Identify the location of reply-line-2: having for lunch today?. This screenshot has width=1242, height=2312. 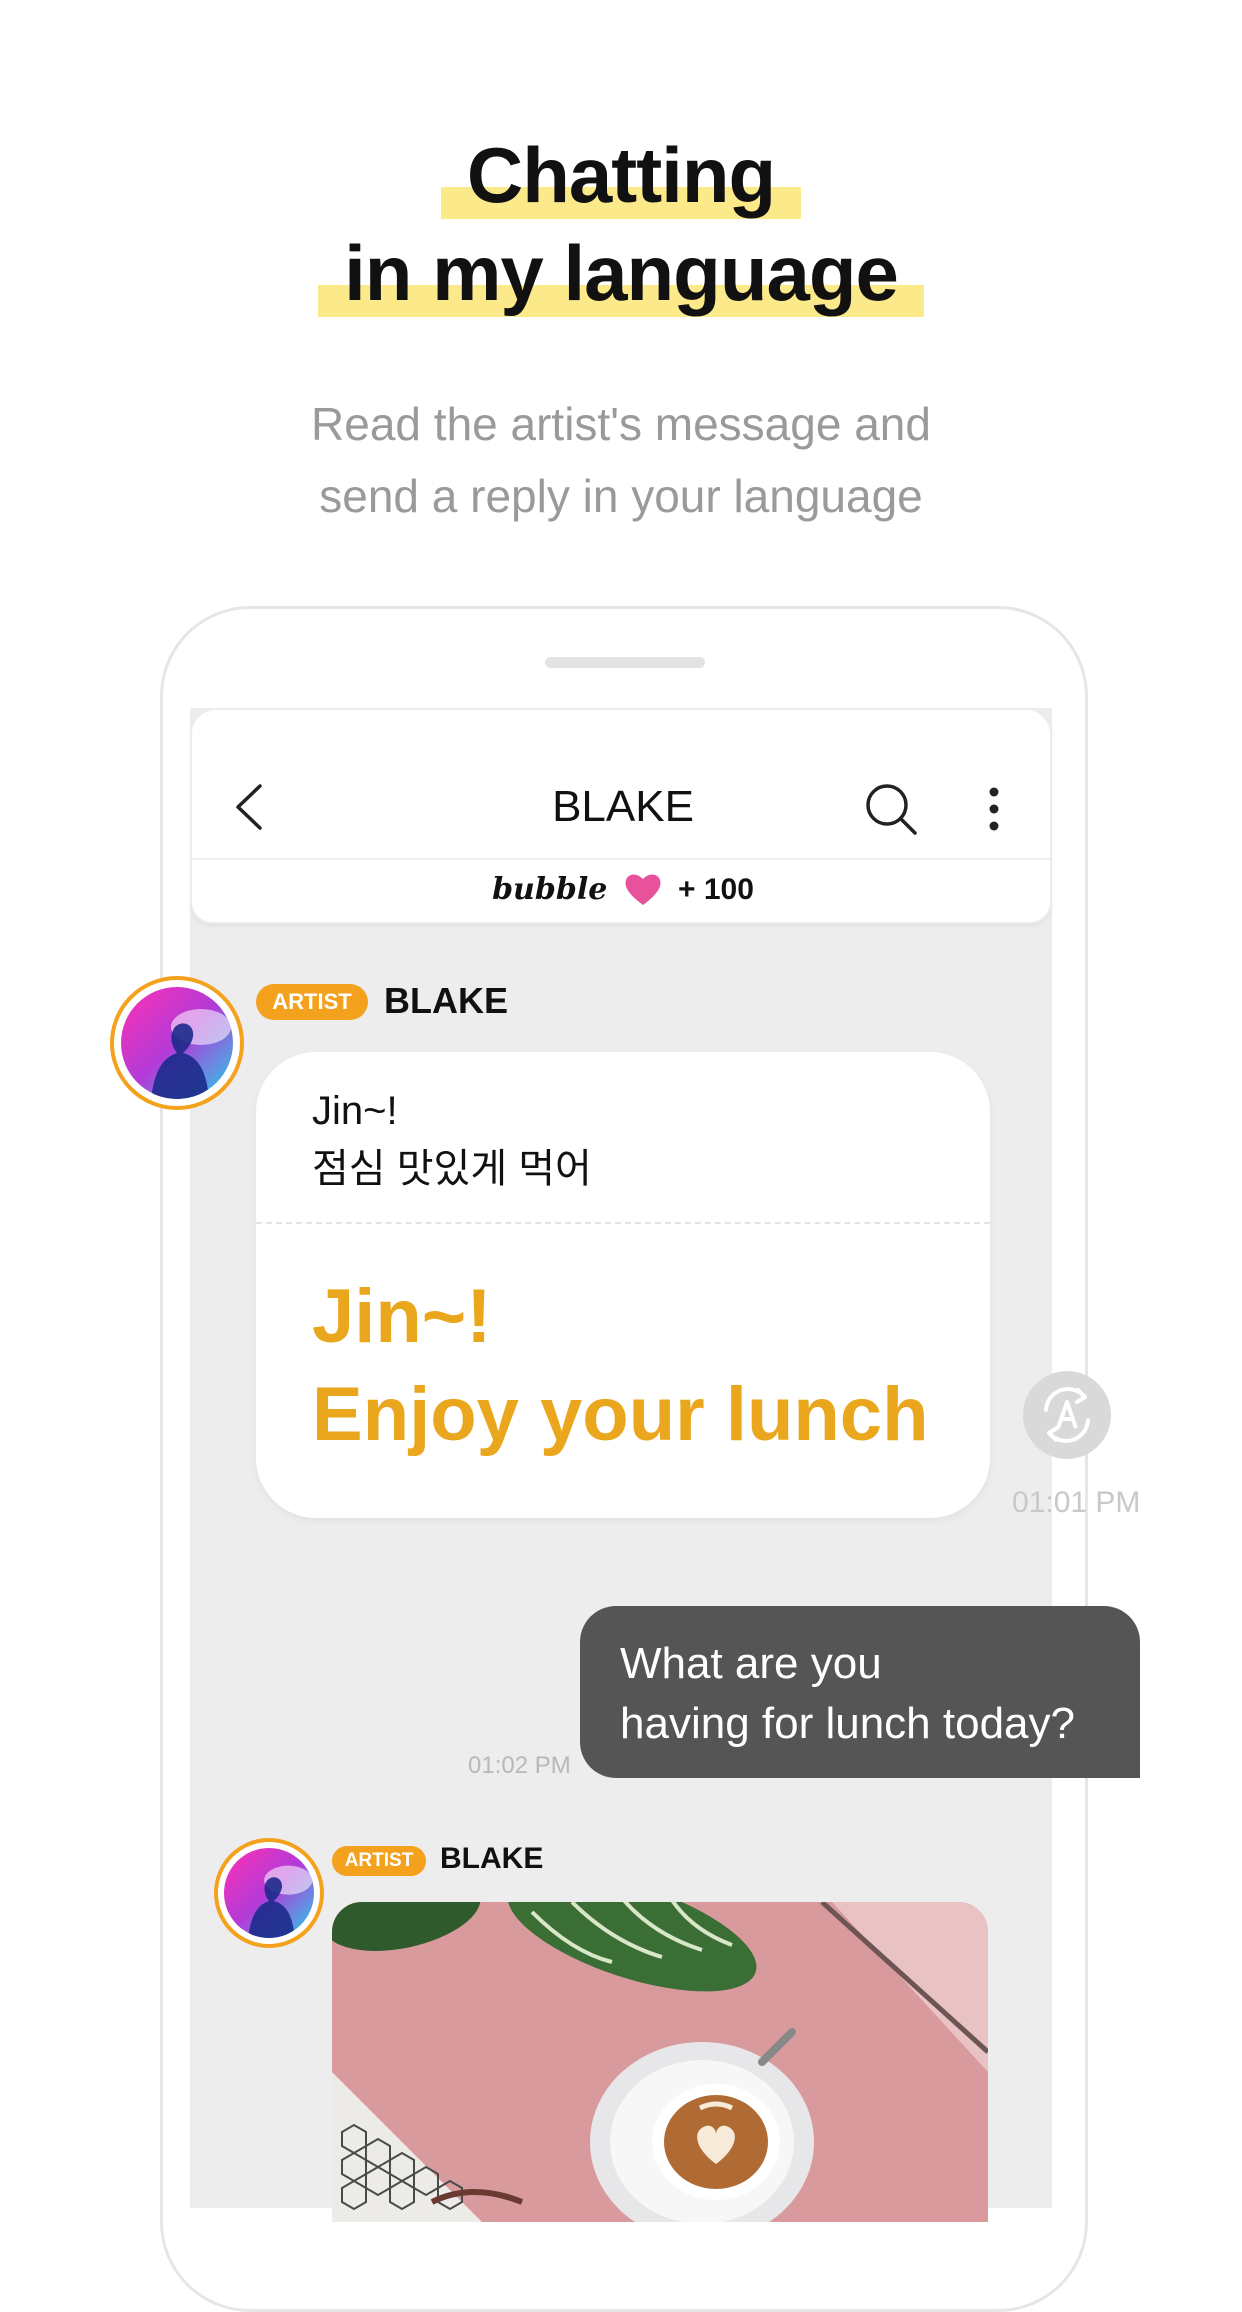
(847, 1723).